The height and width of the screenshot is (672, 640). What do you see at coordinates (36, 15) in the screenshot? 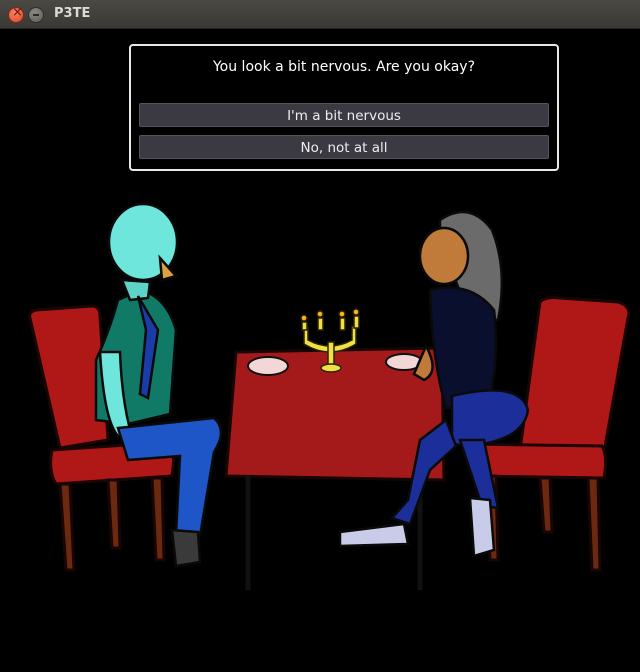
I see `minimize-icon` at bounding box center [36, 15].